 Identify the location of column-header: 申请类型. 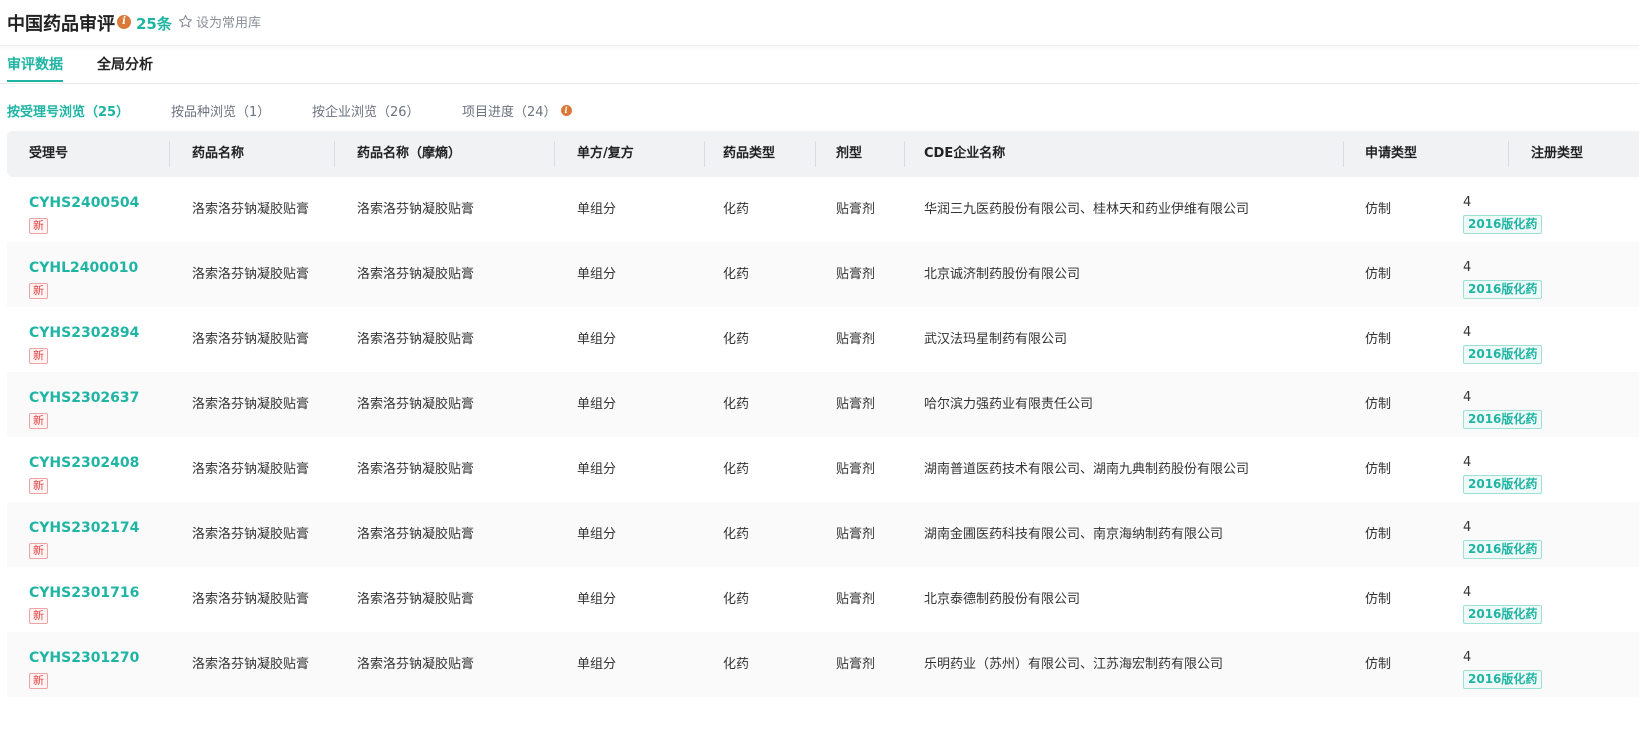
(1391, 154).